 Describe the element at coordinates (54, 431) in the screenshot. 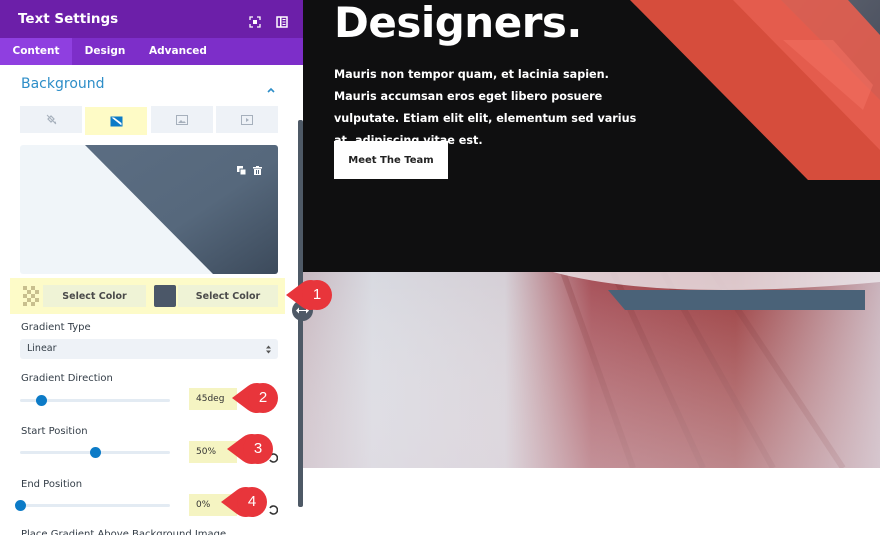

I see `start-position-label: Start Position` at that location.